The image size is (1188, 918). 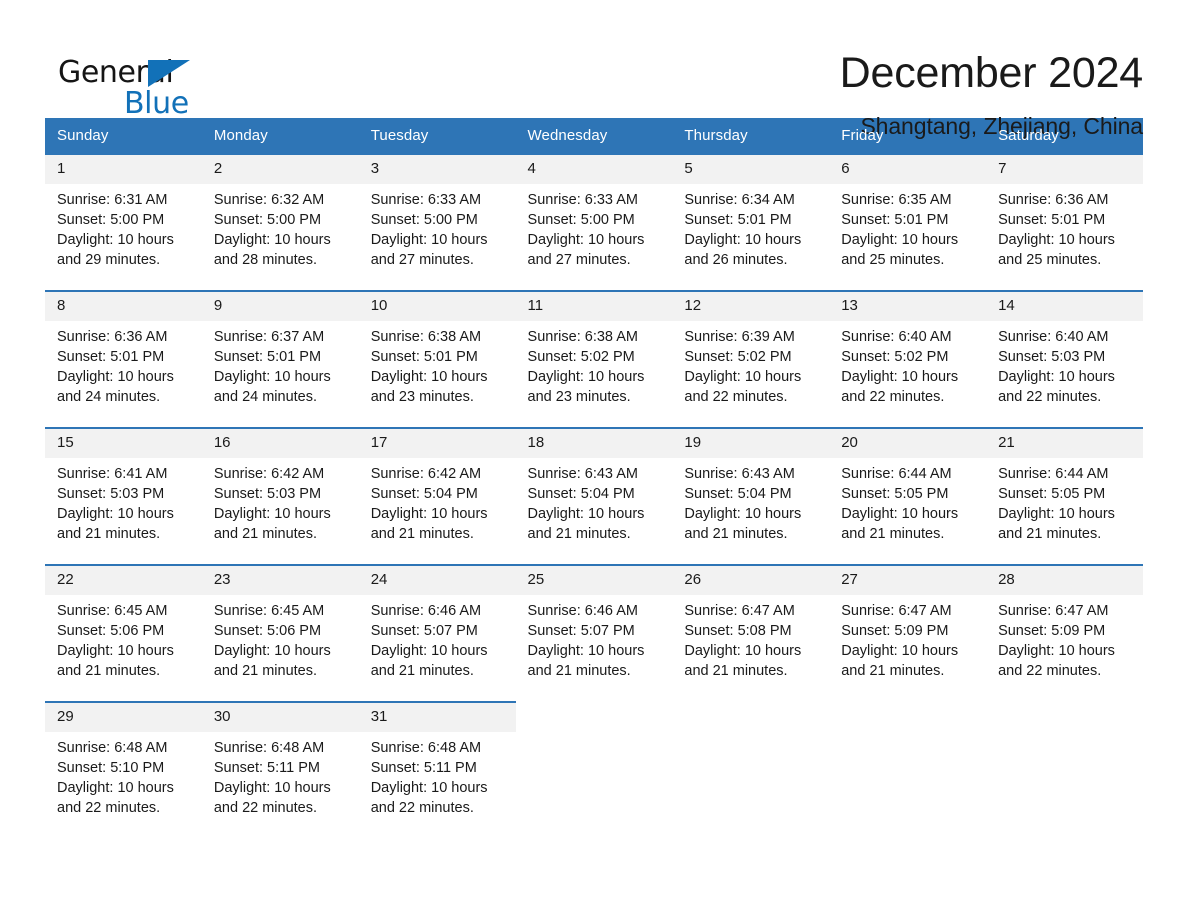 What do you see at coordinates (135, 83) in the screenshot?
I see `general-blue-logo: General Blue` at bounding box center [135, 83].